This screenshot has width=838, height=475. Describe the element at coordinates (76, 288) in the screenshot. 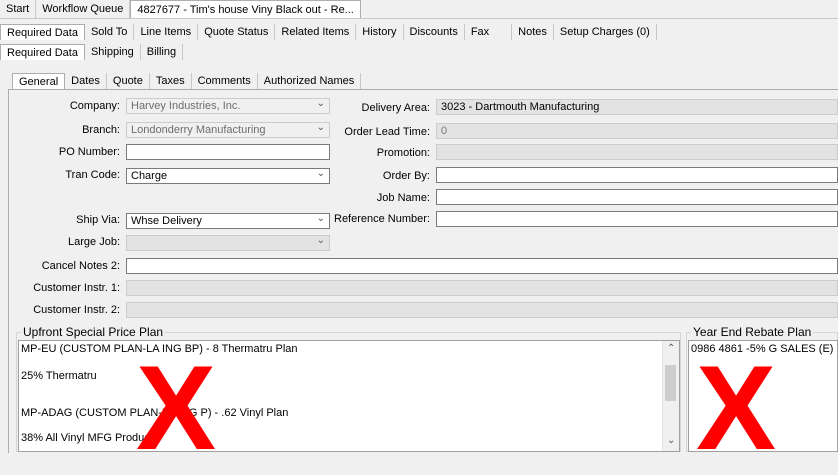

I see `customer-instr-1-label: Customer Instr. 1:` at that location.